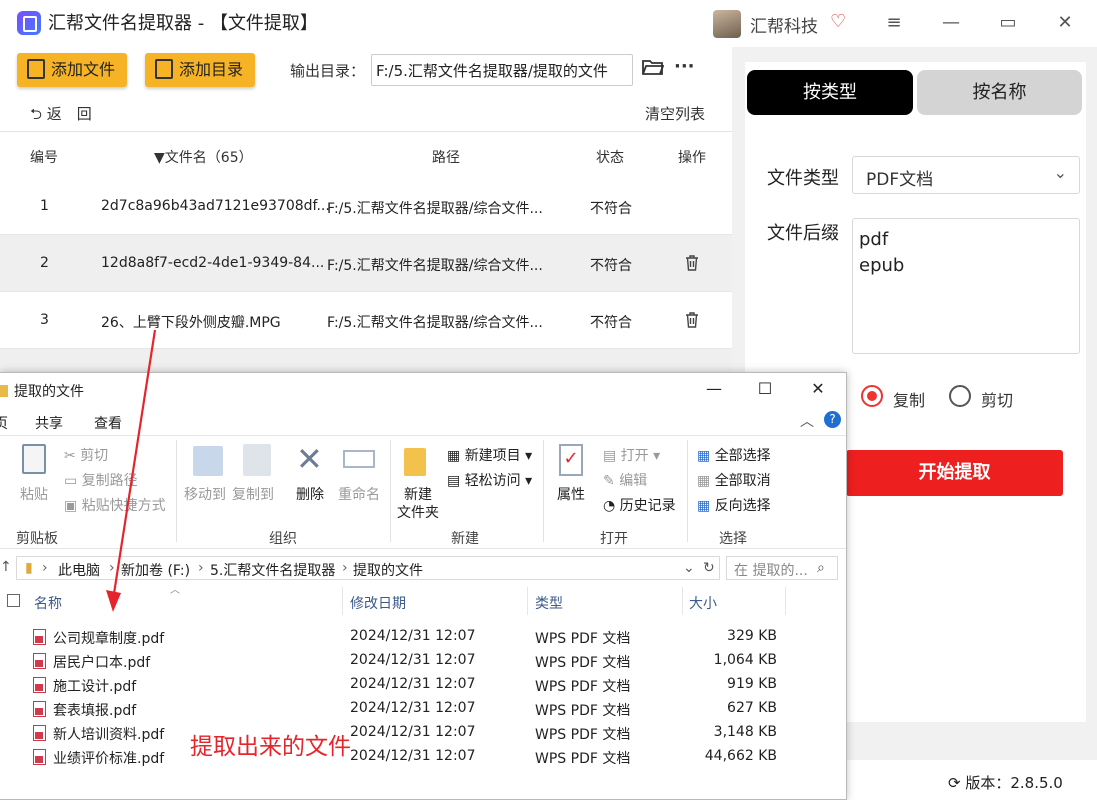 Image resolution: width=1097 pixels, height=800 pixels. Describe the element at coordinates (44, 158) in the screenshot. I see `col-id: 编号` at that location.